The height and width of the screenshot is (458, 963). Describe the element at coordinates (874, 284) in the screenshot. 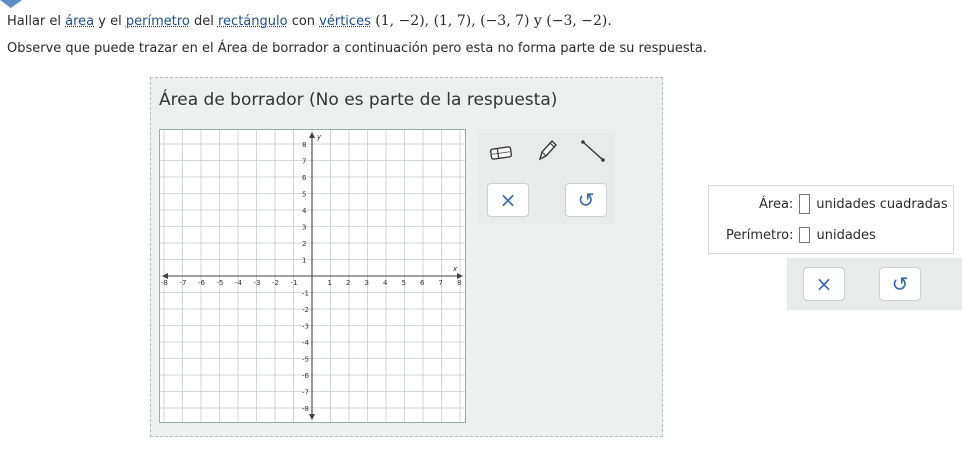

I see `answer-action-panel: × ↺` at that location.